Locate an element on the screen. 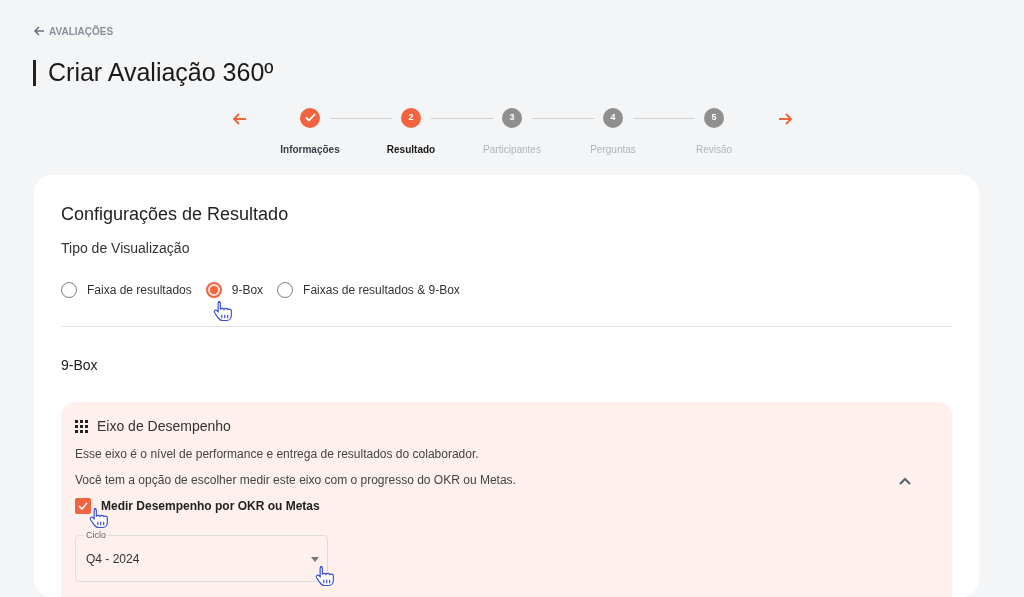 The width and height of the screenshot is (1024, 597). subsection-heading: 9-Box is located at coordinates (80, 365).